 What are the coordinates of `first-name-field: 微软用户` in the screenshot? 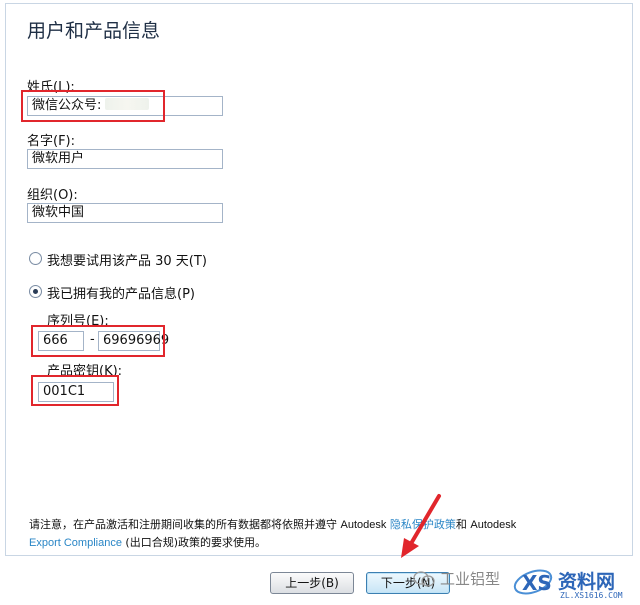 It's located at (125, 159).